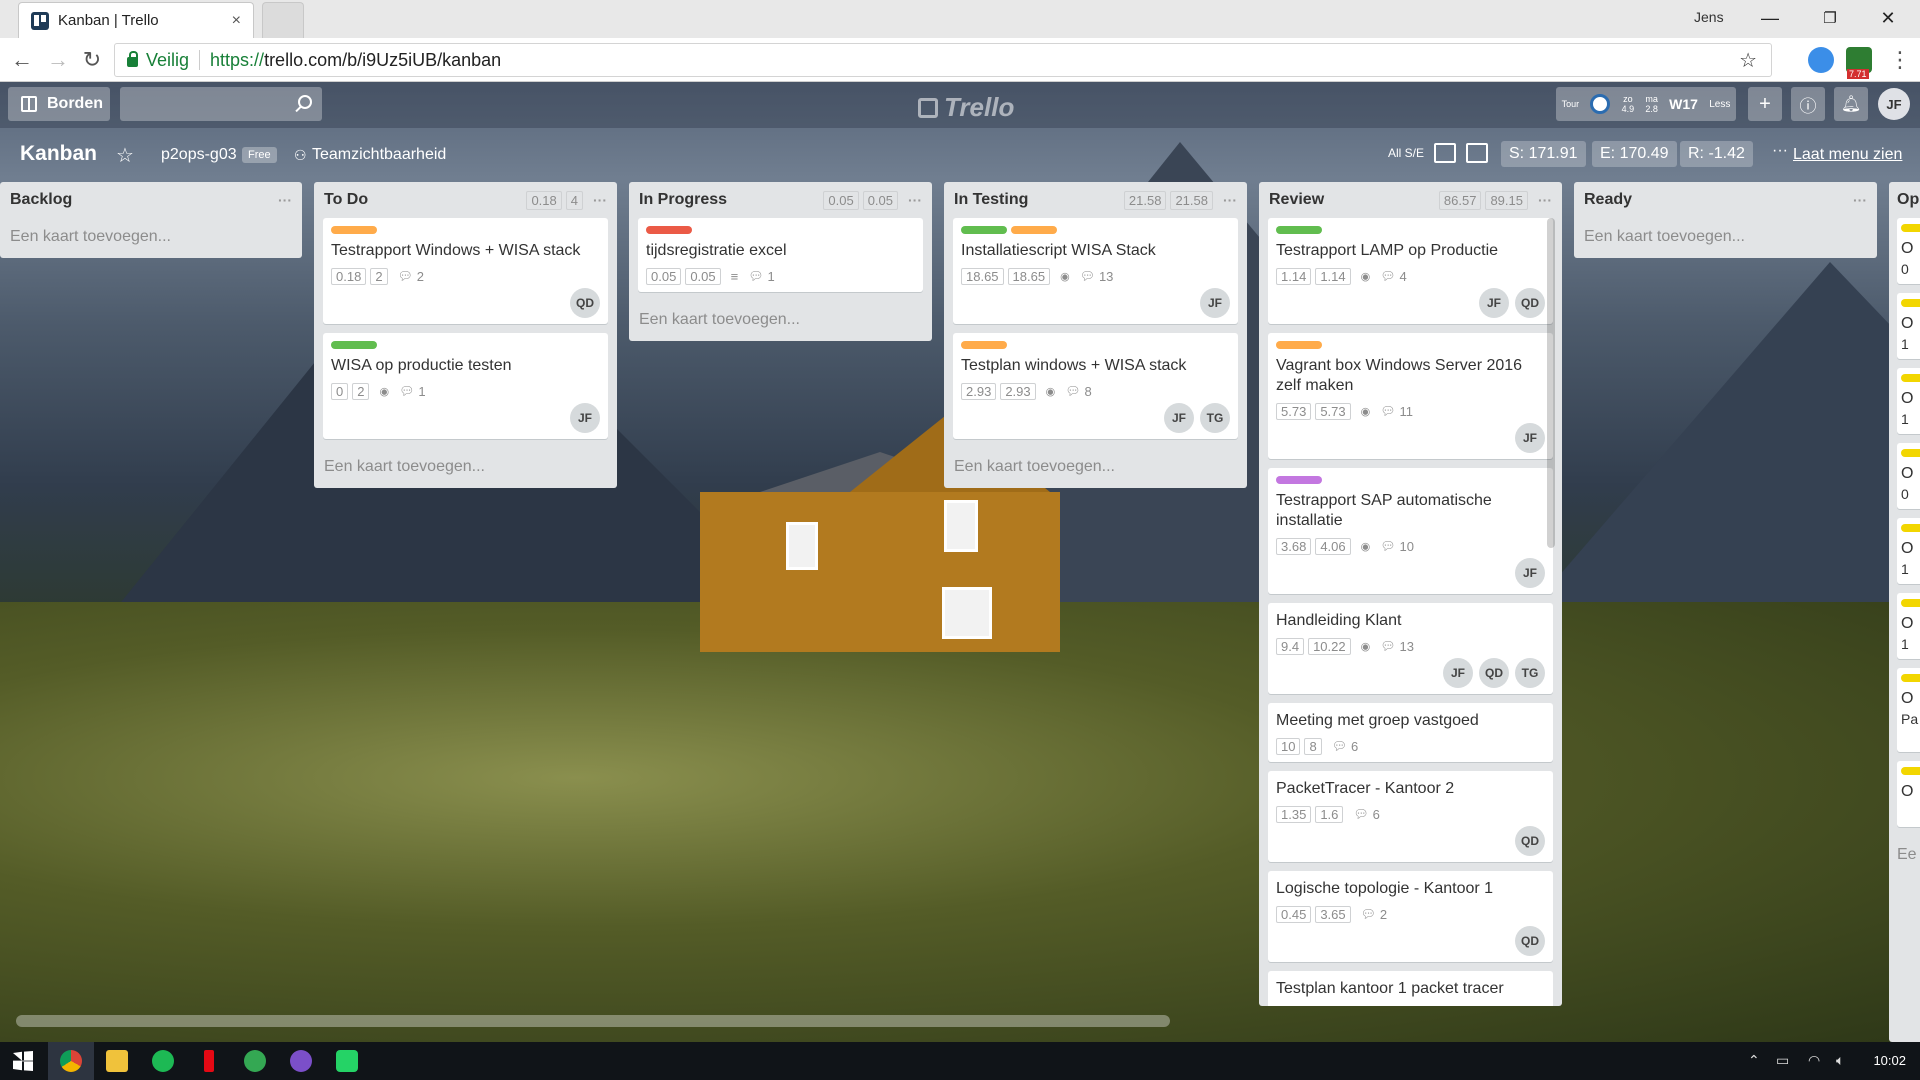 This screenshot has width=1920, height=1080. Describe the element at coordinates (1296, 200) in the screenshot. I see `list-title: Review` at that location.